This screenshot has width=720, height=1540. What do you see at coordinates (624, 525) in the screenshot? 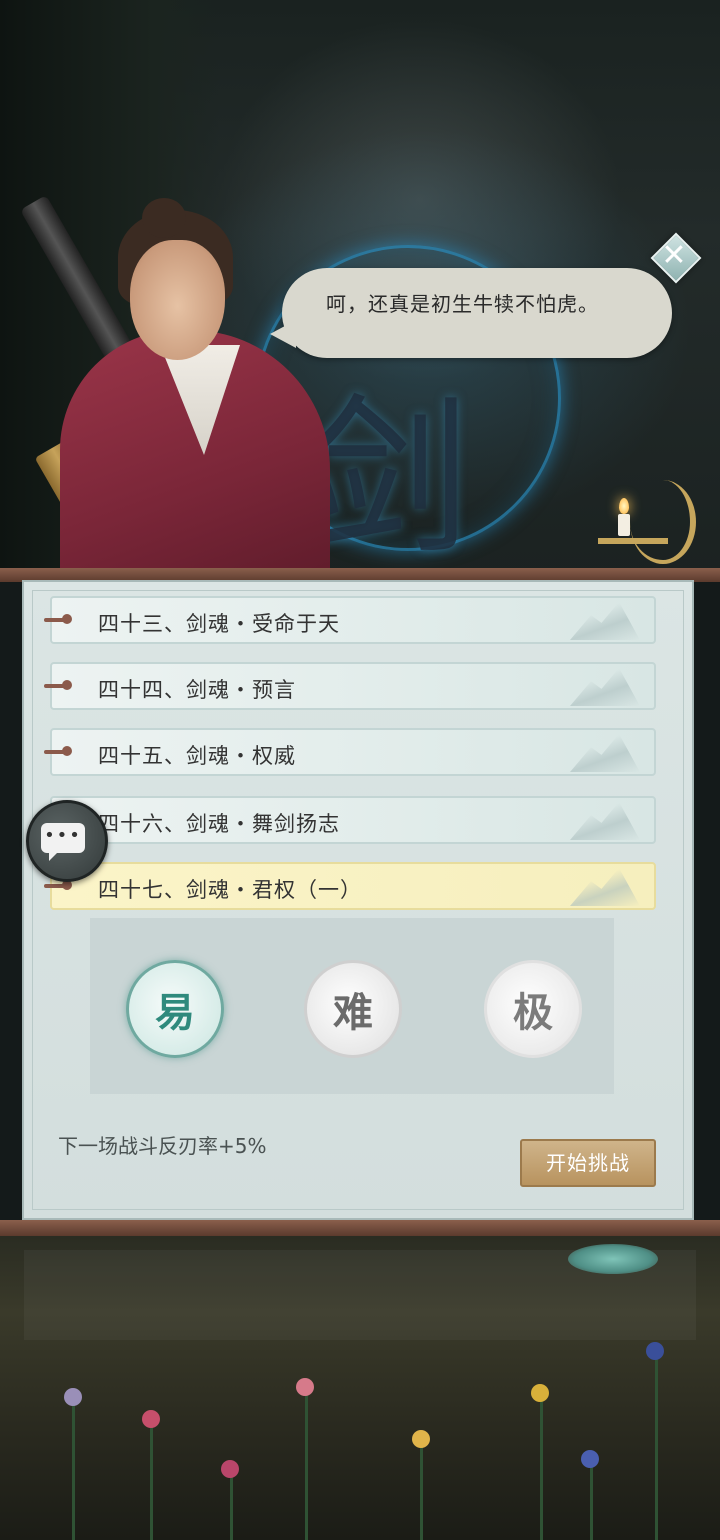
I see `candle-body` at bounding box center [624, 525].